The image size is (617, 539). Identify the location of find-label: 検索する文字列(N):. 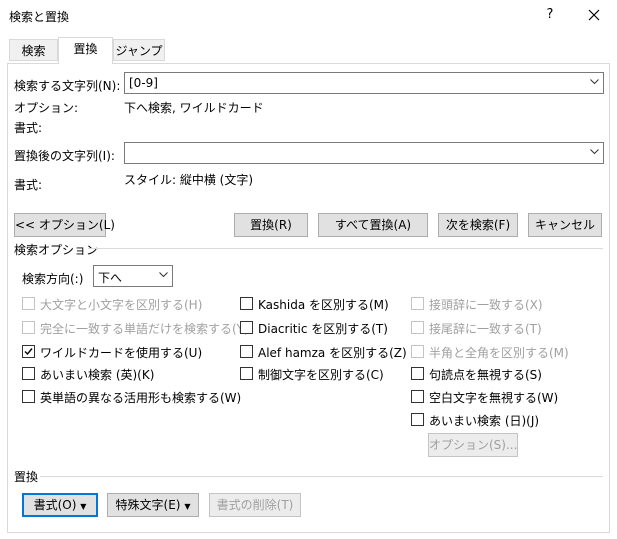
(67, 85).